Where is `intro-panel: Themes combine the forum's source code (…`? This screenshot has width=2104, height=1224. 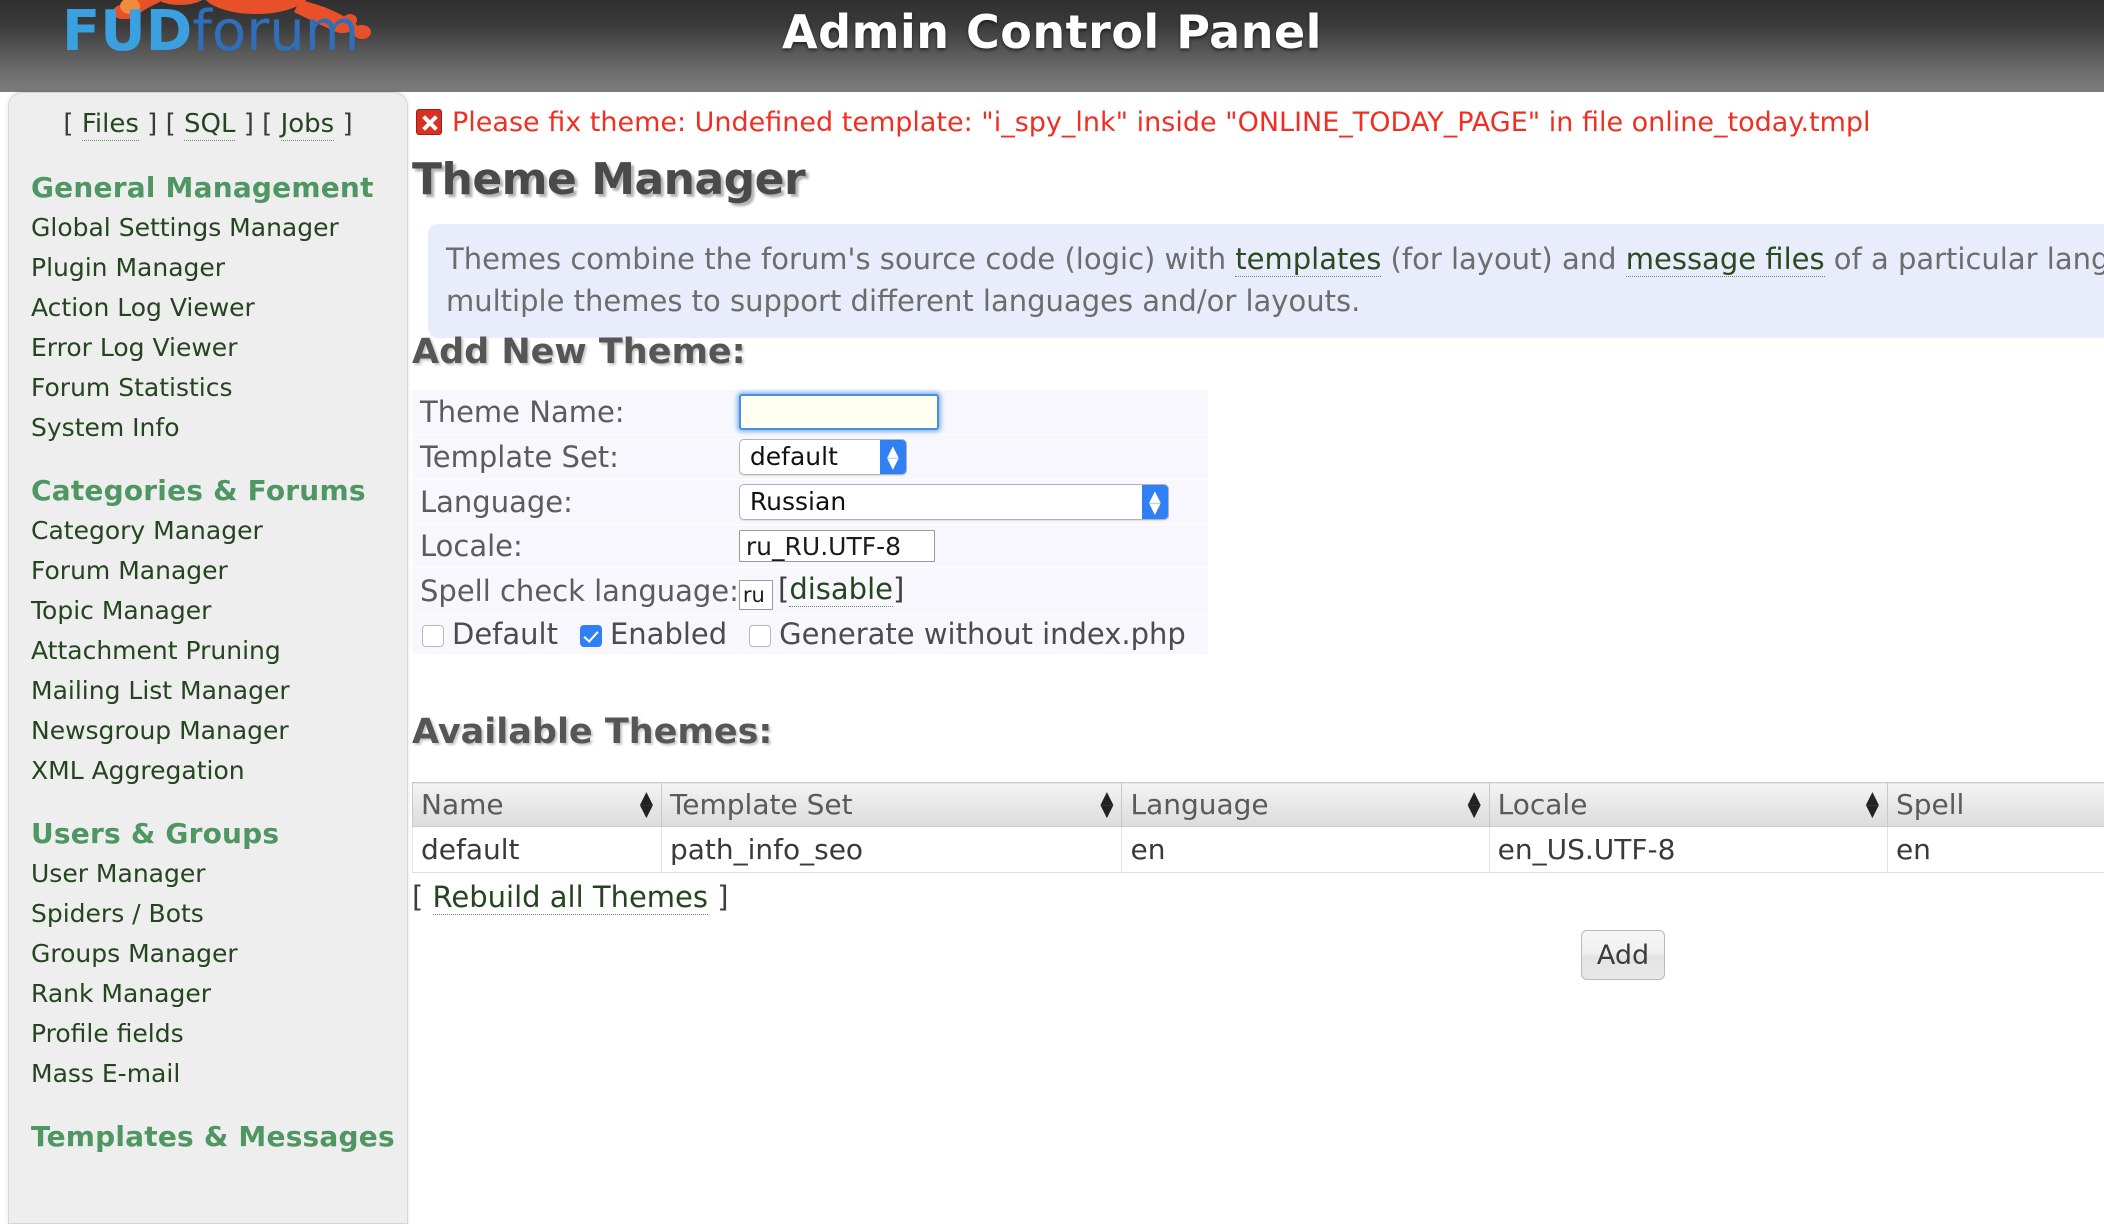 intro-panel: Themes combine the forum's source code (… is located at coordinates (1266, 281).